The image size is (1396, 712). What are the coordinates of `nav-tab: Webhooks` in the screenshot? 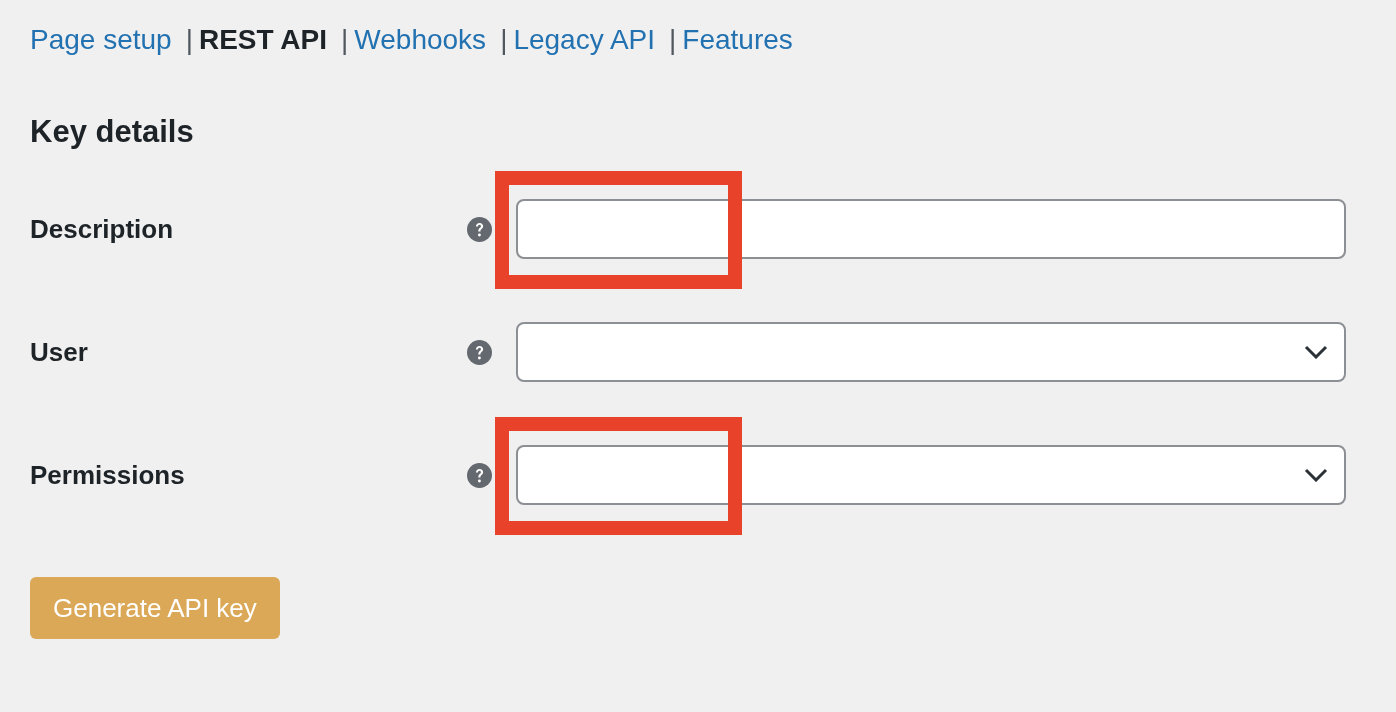 It's located at (420, 40).